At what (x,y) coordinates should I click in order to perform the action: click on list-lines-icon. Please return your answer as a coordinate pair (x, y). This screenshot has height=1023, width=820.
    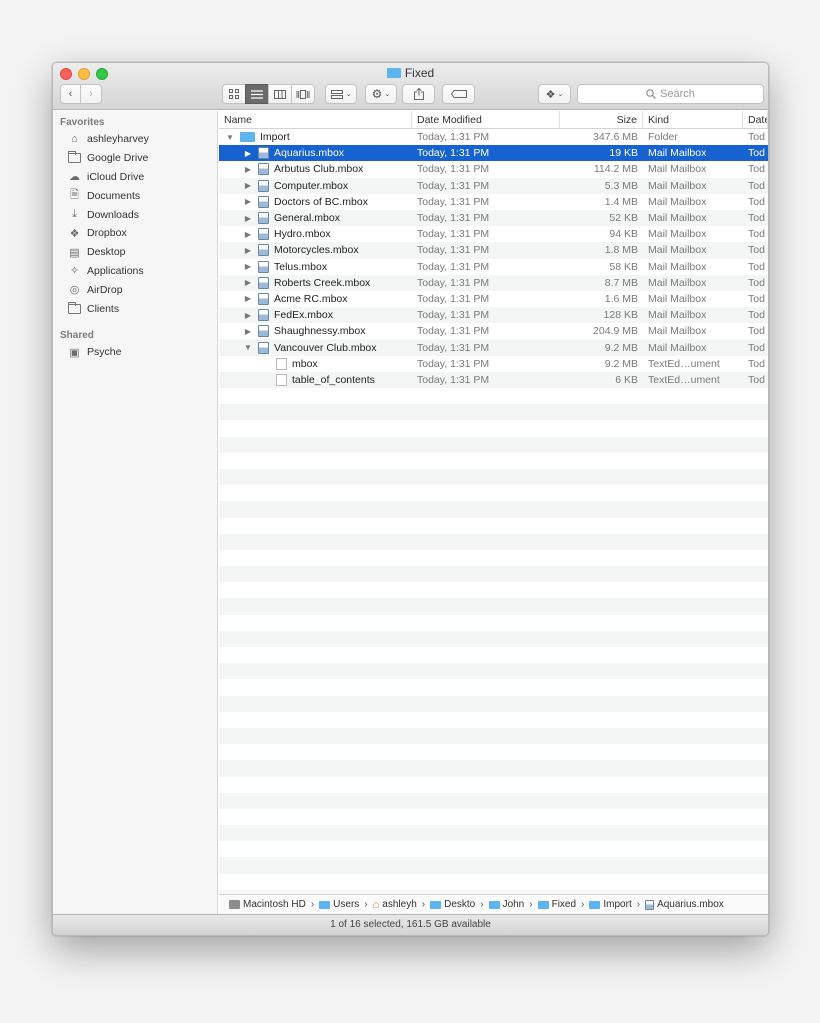
    Looking at the image, I should click on (257, 94).